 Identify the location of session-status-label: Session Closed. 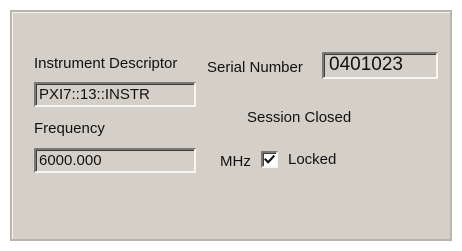
(299, 117).